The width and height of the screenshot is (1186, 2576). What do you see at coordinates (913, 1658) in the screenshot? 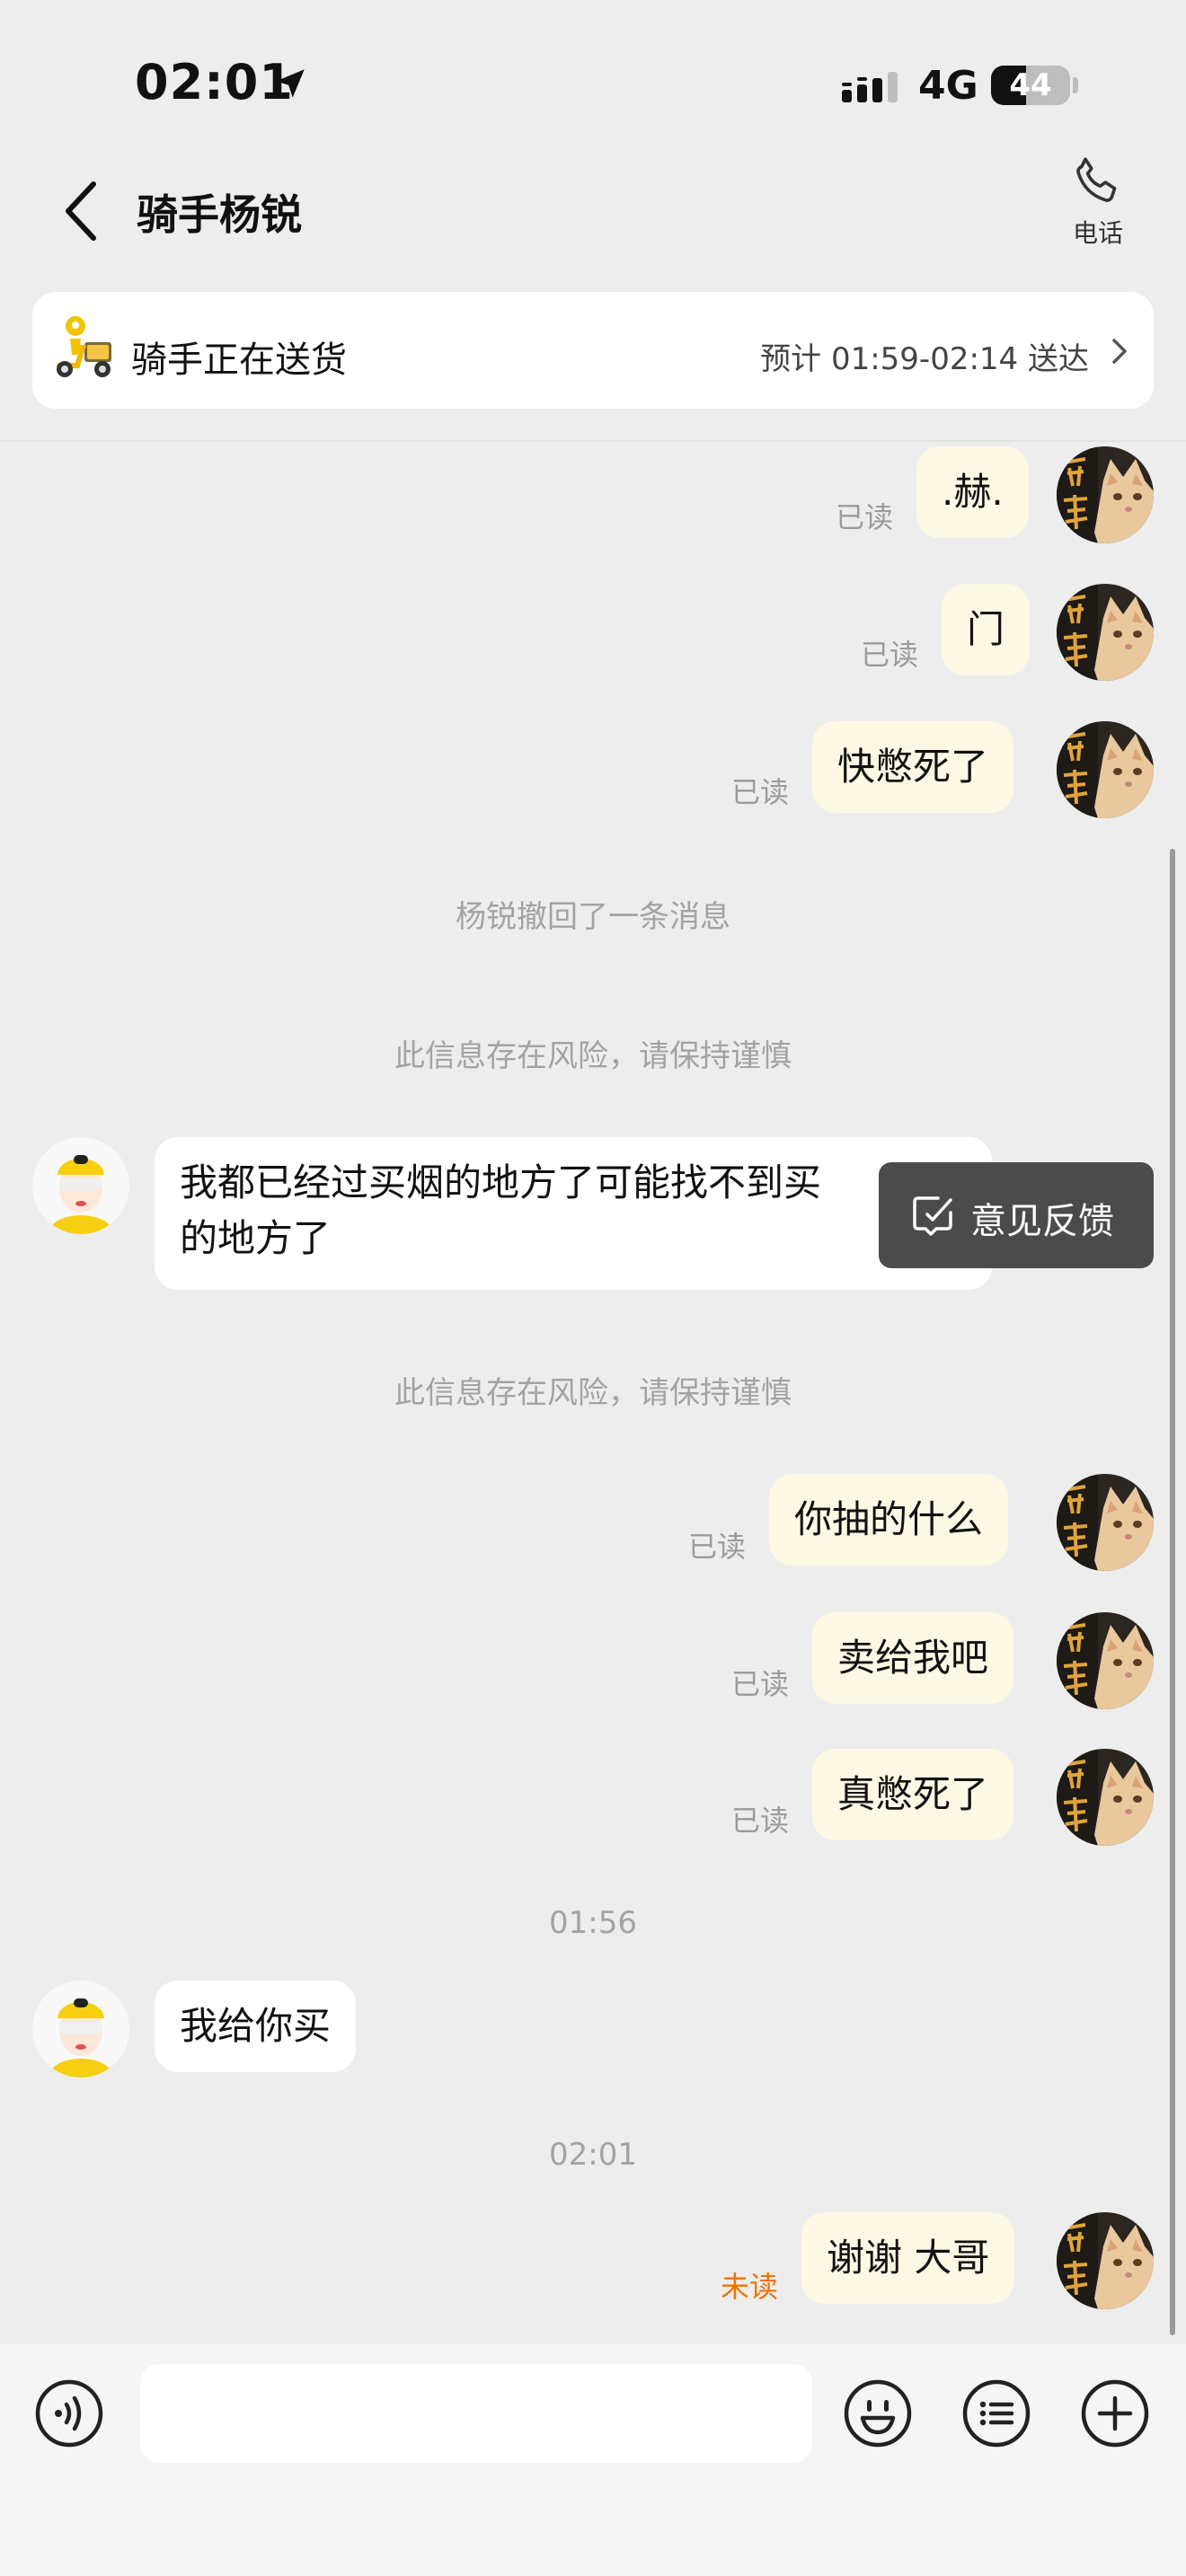
I see `message-bubble-mine: 卖给我吧` at bounding box center [913, 1658].